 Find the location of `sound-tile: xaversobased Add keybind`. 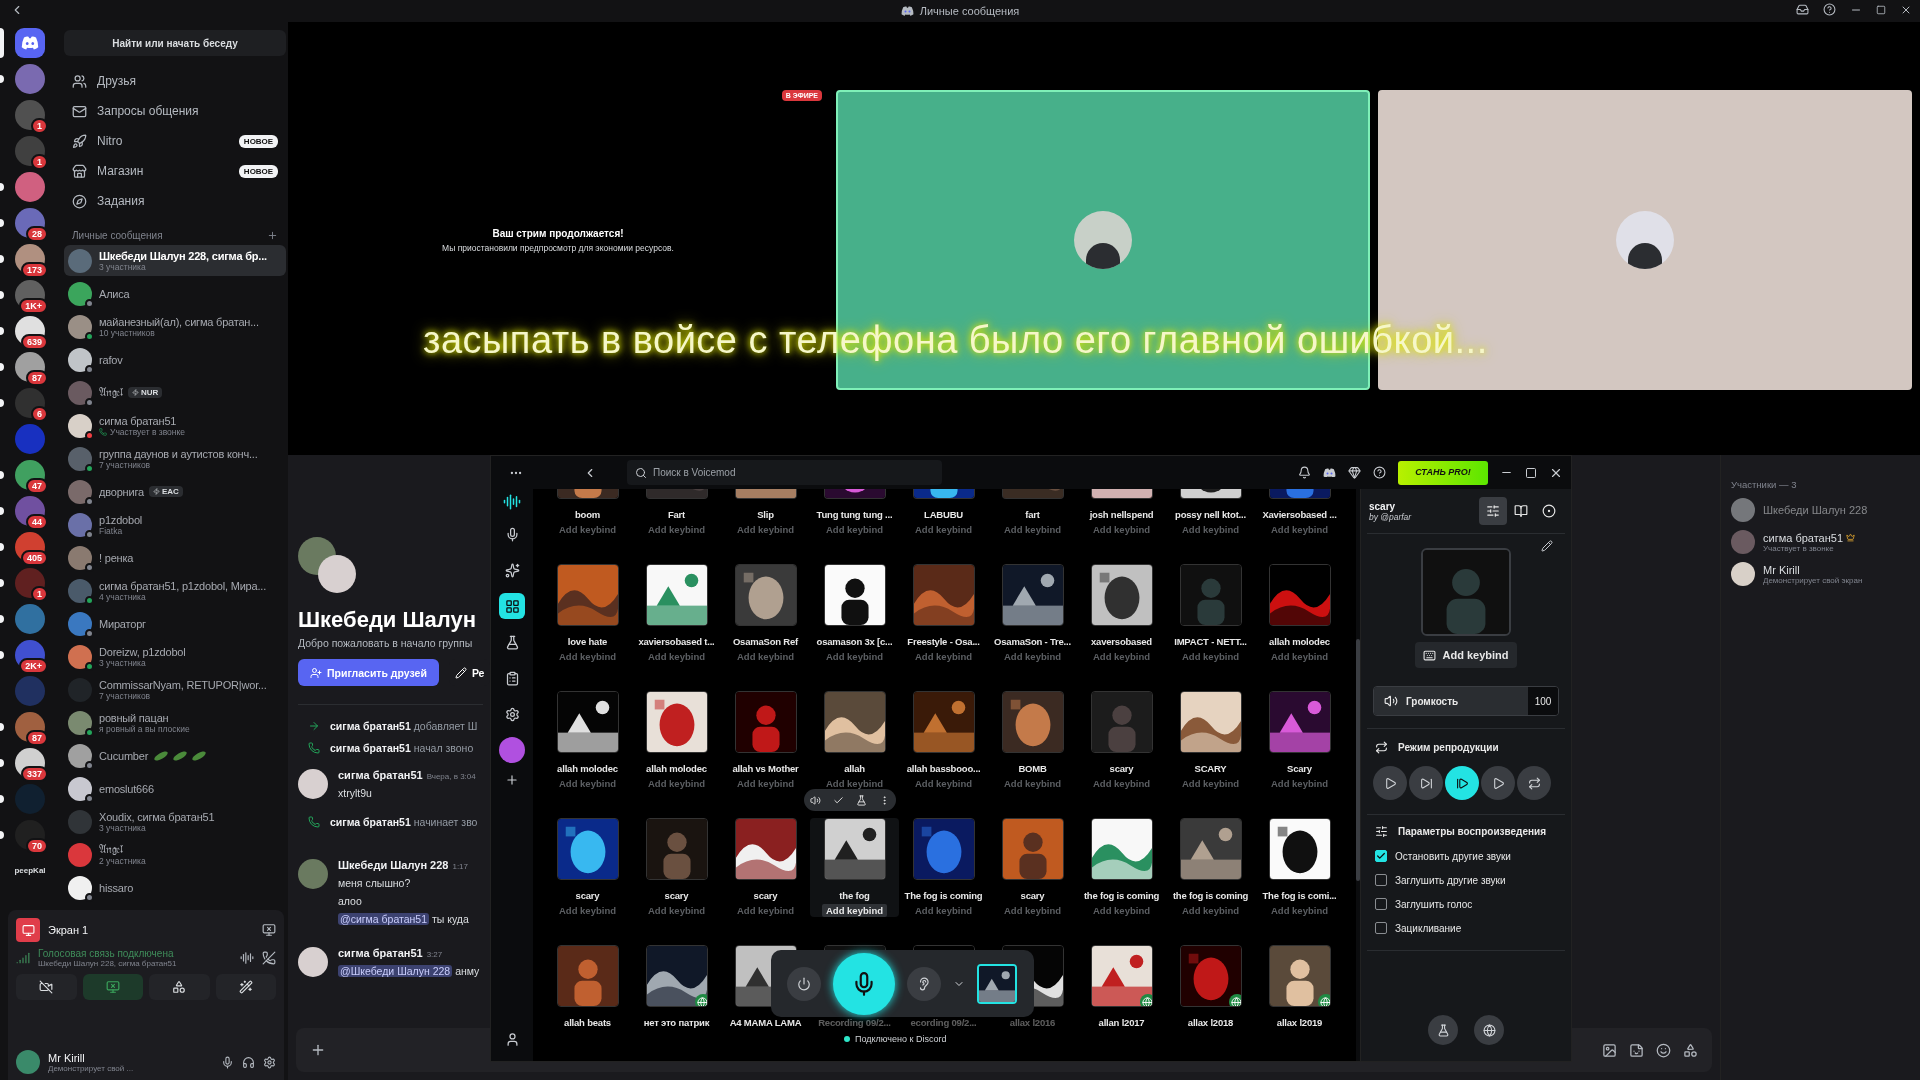

sound-tile: xaversobased Add keybind is located at coordinates (1121, 613).